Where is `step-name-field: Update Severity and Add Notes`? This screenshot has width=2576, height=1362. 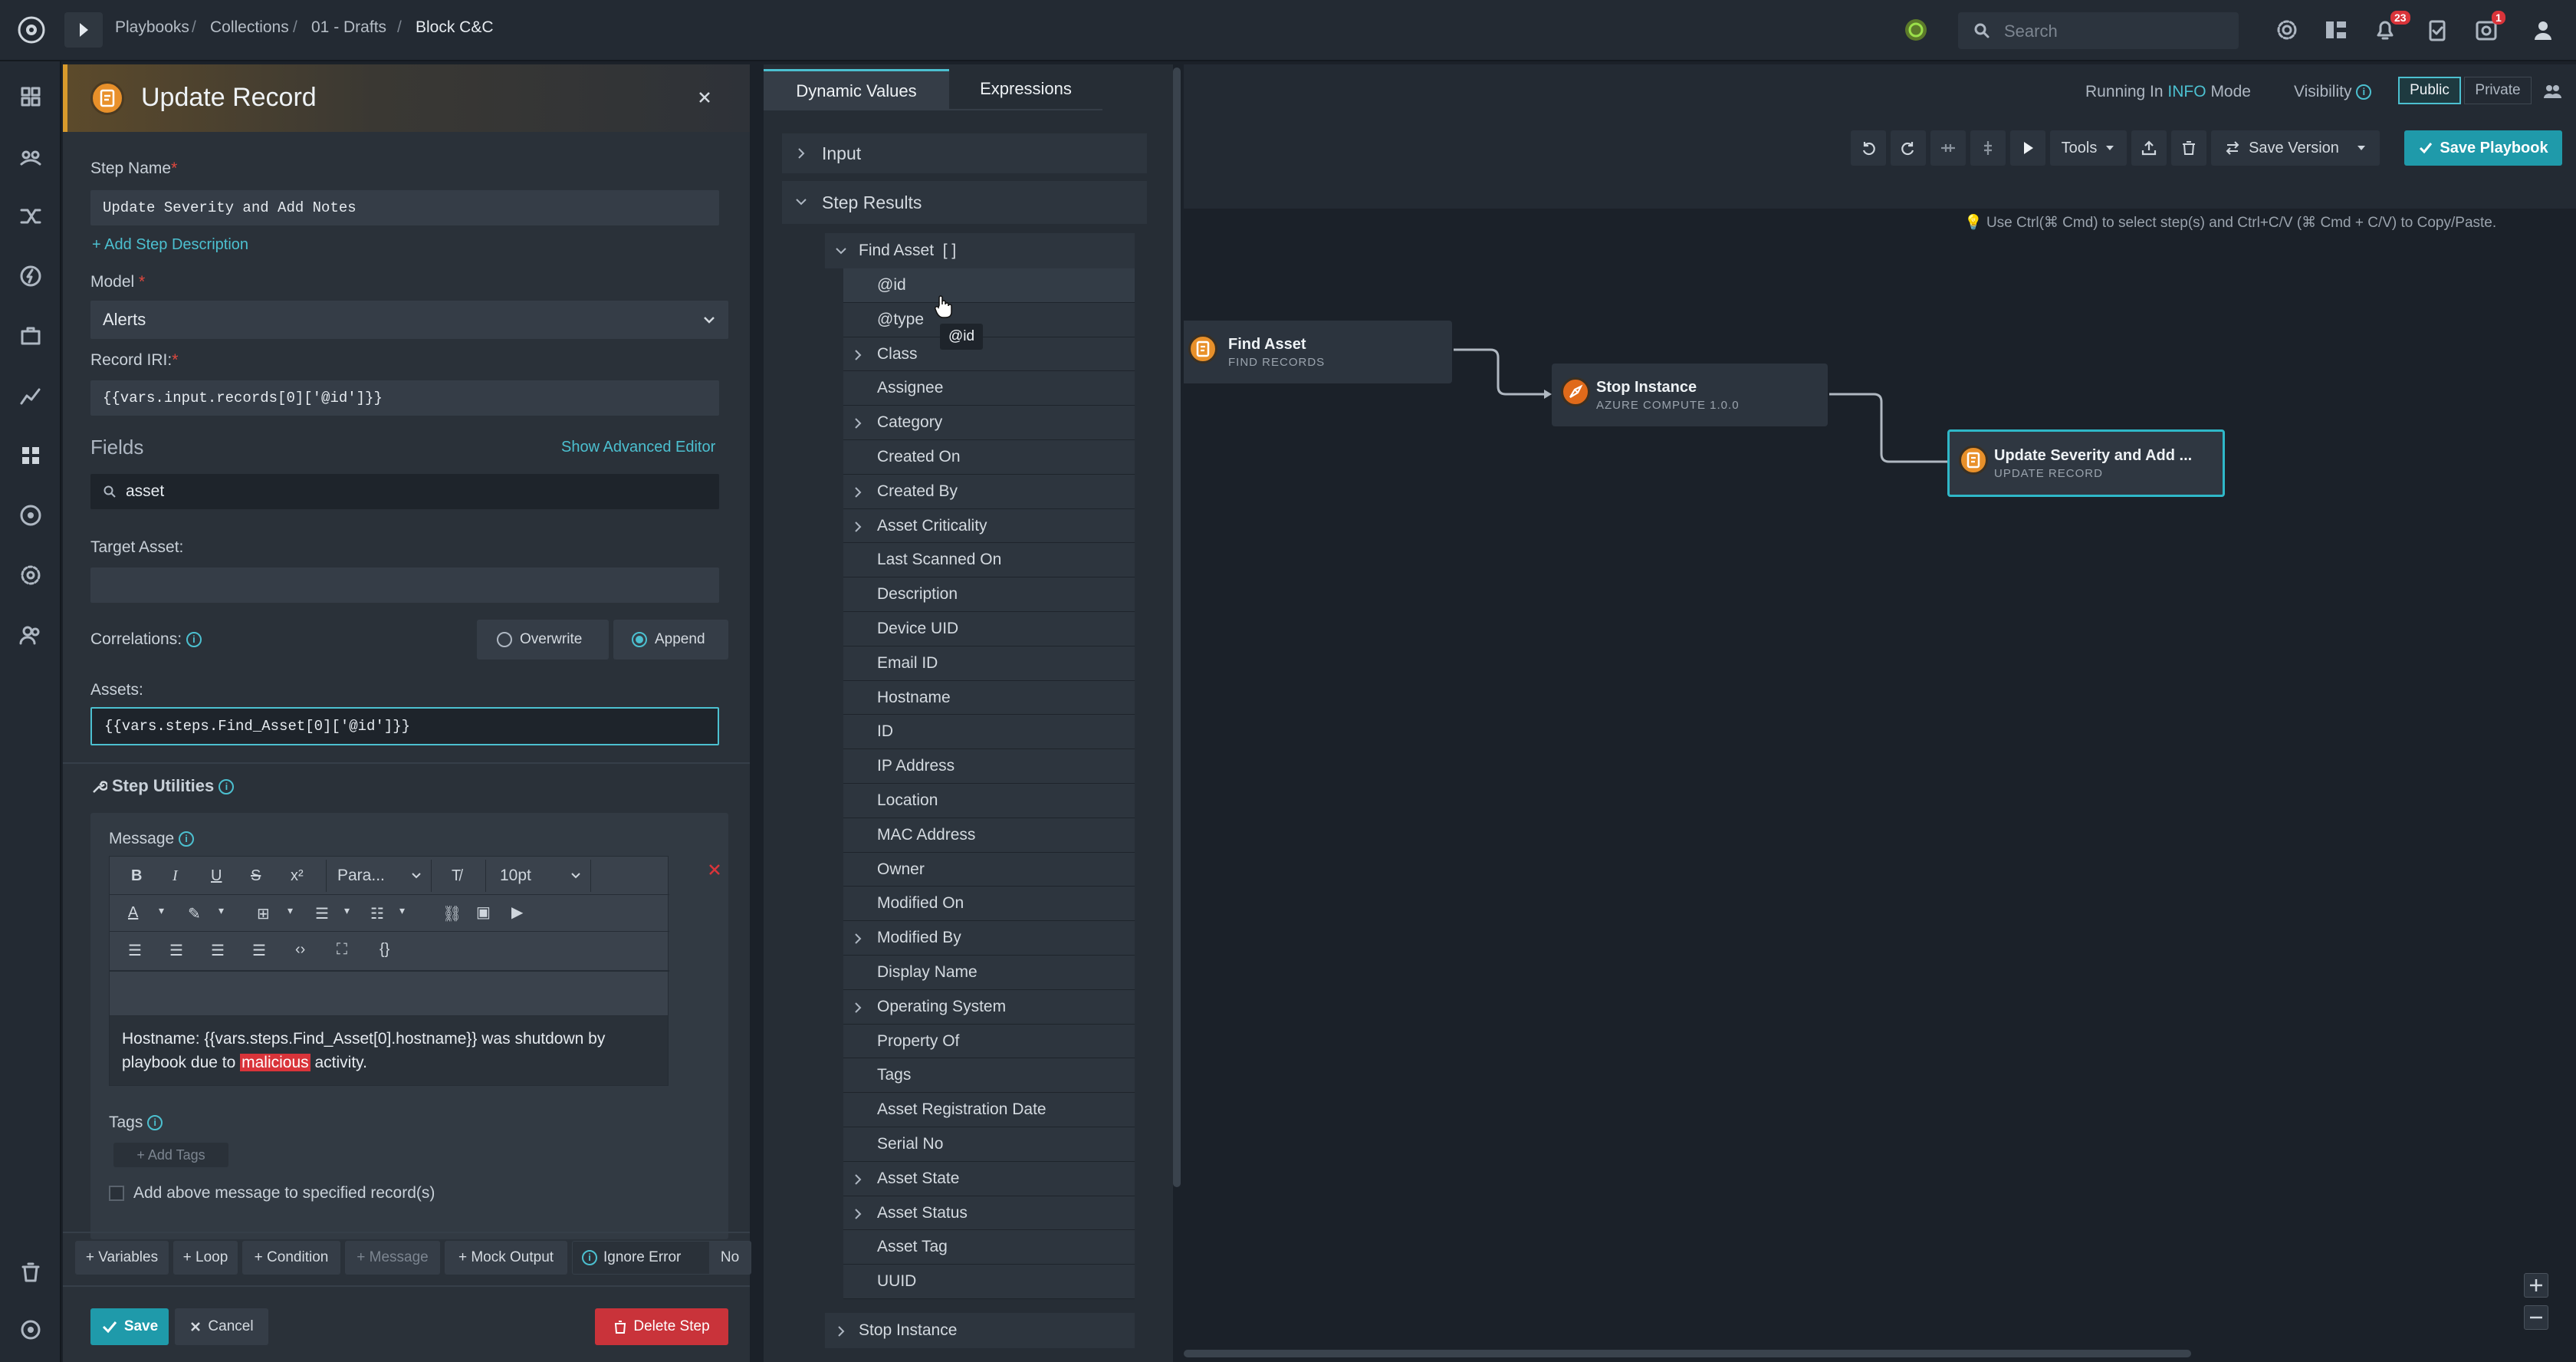 step-name-field: Update Severity and Add Notes is located at coordinates (404, 207).